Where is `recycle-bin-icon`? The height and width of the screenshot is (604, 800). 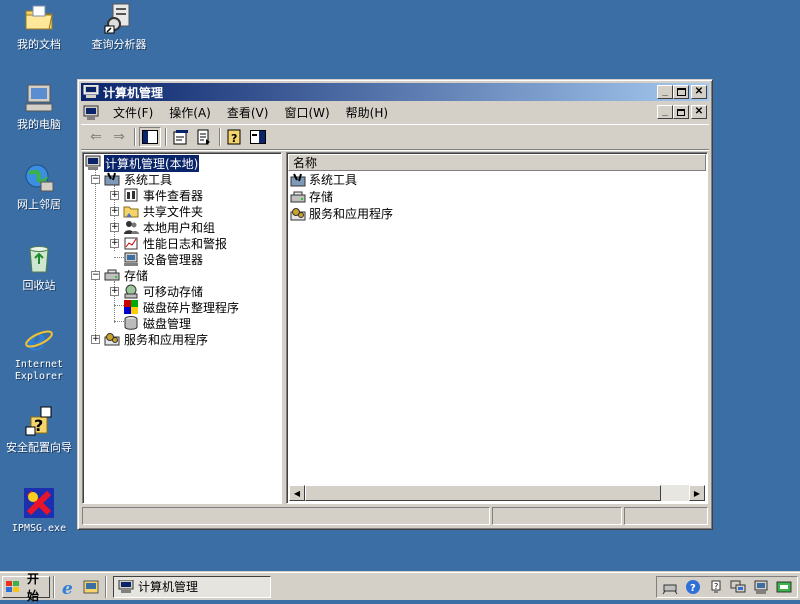
recycle-bin-icon is located at coordinates (39, 259).